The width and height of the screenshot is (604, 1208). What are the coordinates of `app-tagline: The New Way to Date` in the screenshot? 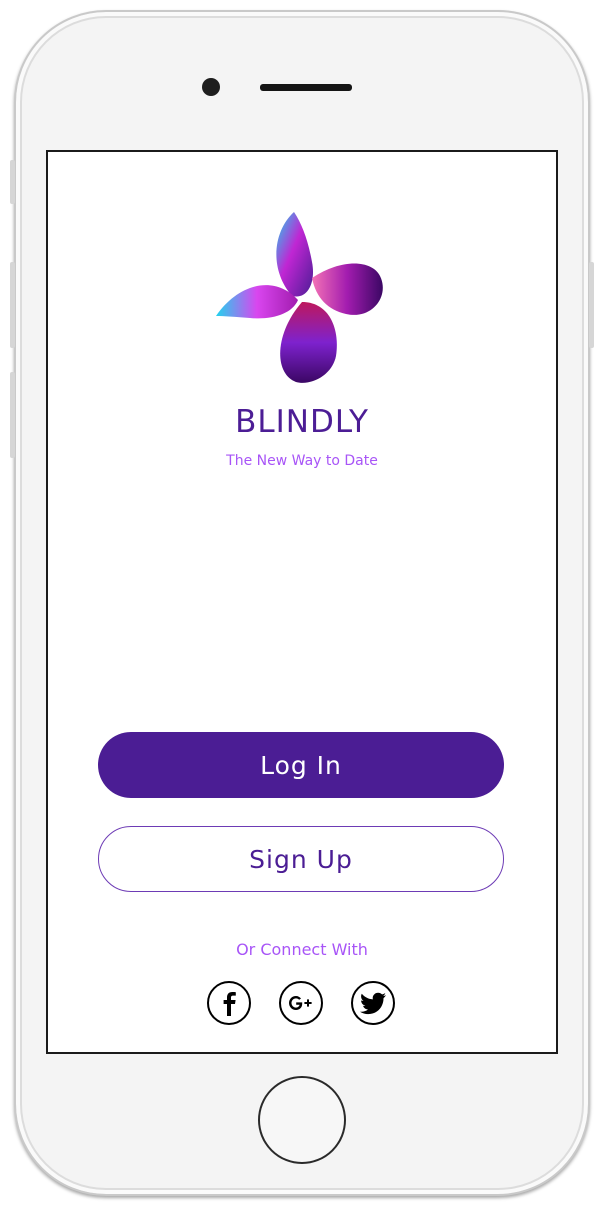 It's located at (302, 461).